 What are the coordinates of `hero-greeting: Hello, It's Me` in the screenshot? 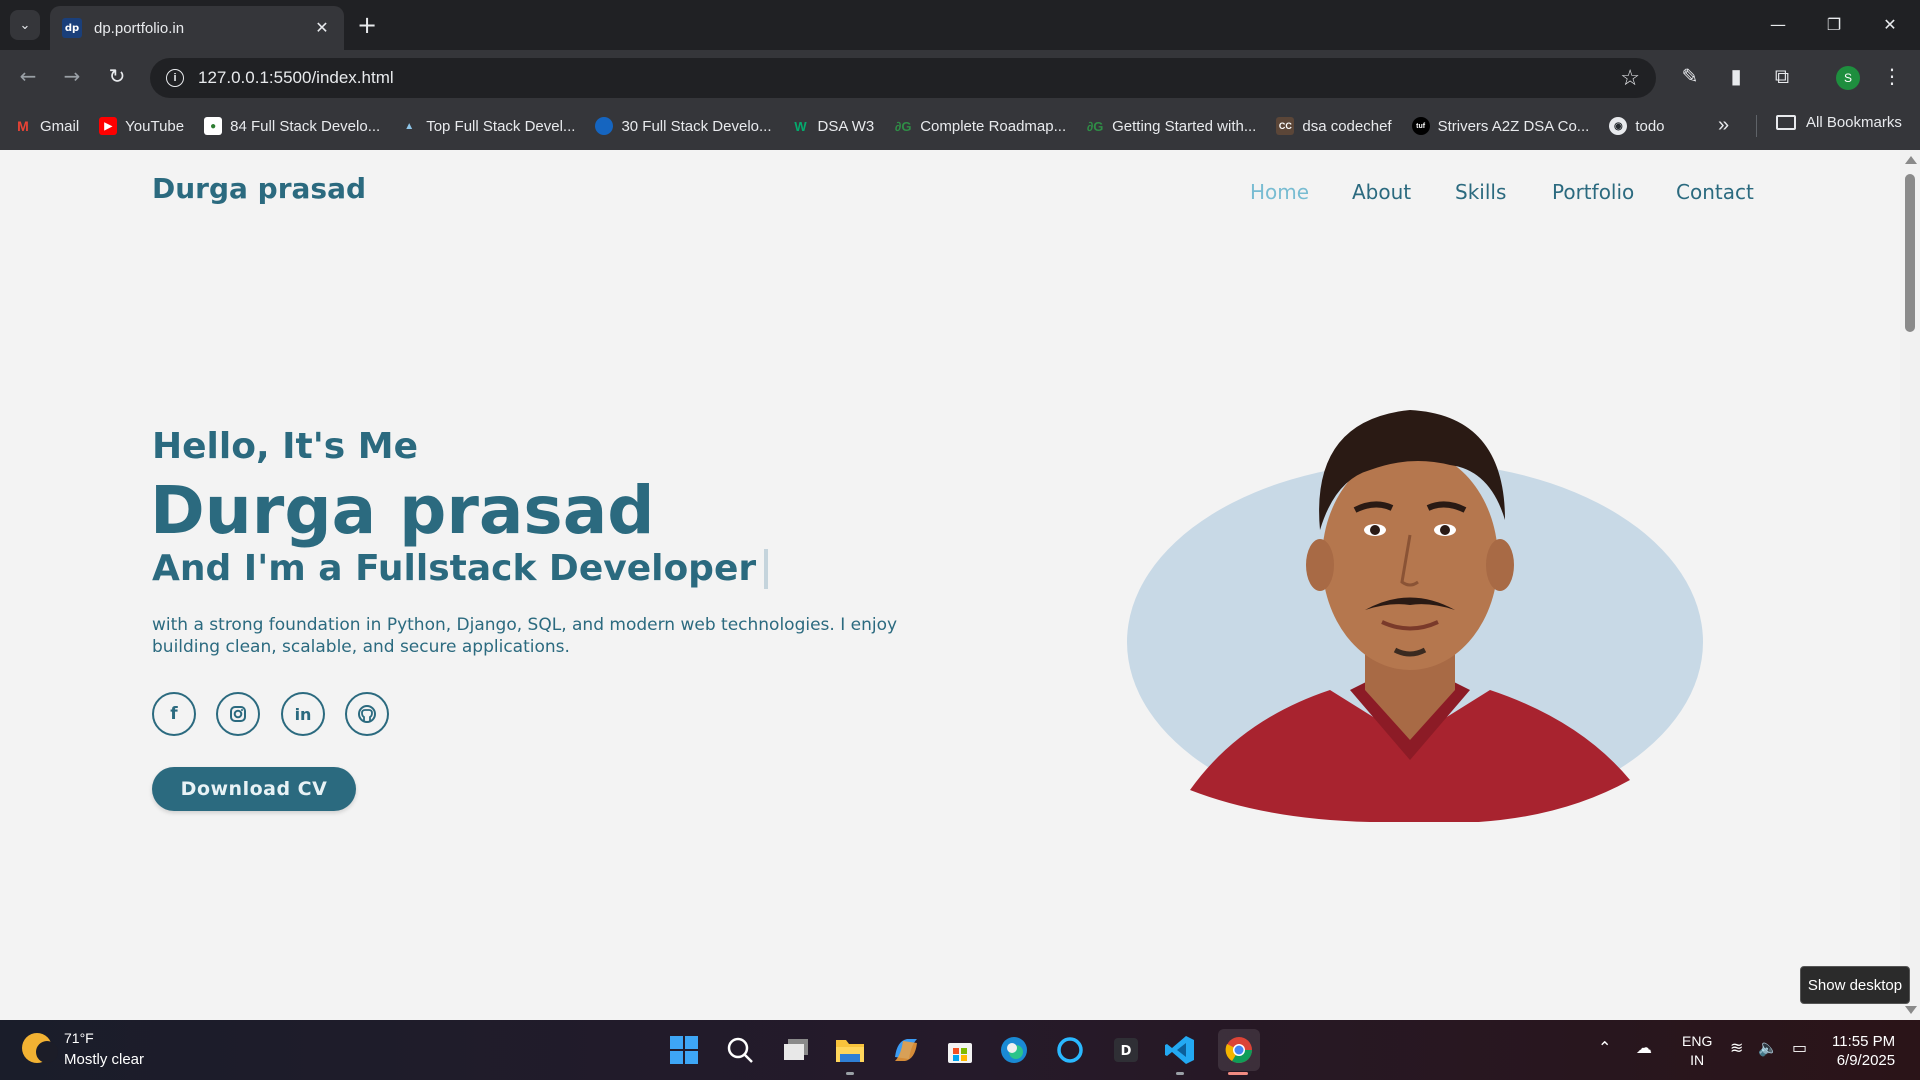 It's located at (285, 446).